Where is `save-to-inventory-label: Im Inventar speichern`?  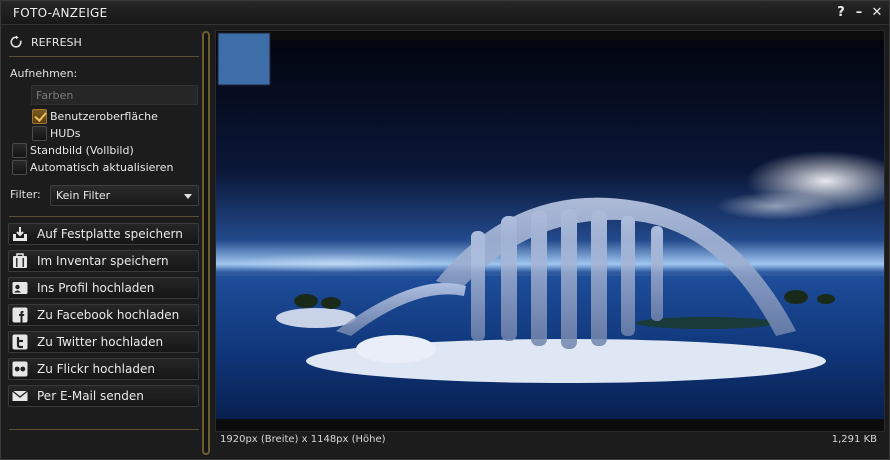 save-to-inventory-label: Im Inventar speichern is located at coordinates (103, 261).